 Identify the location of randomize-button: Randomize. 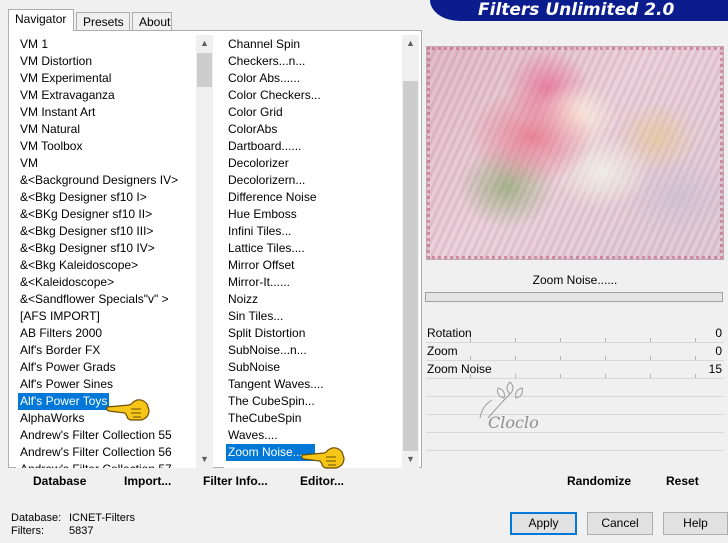
(599, 481).